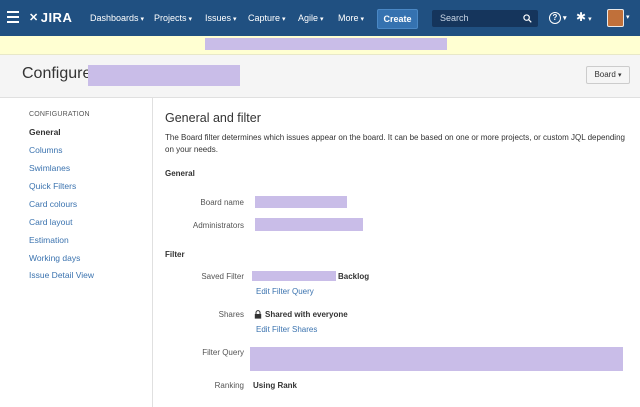 This screenshot has width=640, height=407. Describe the element at coordinates (264, 18) in the screenshot. I see `nav-capture-label: Capture` at that location.